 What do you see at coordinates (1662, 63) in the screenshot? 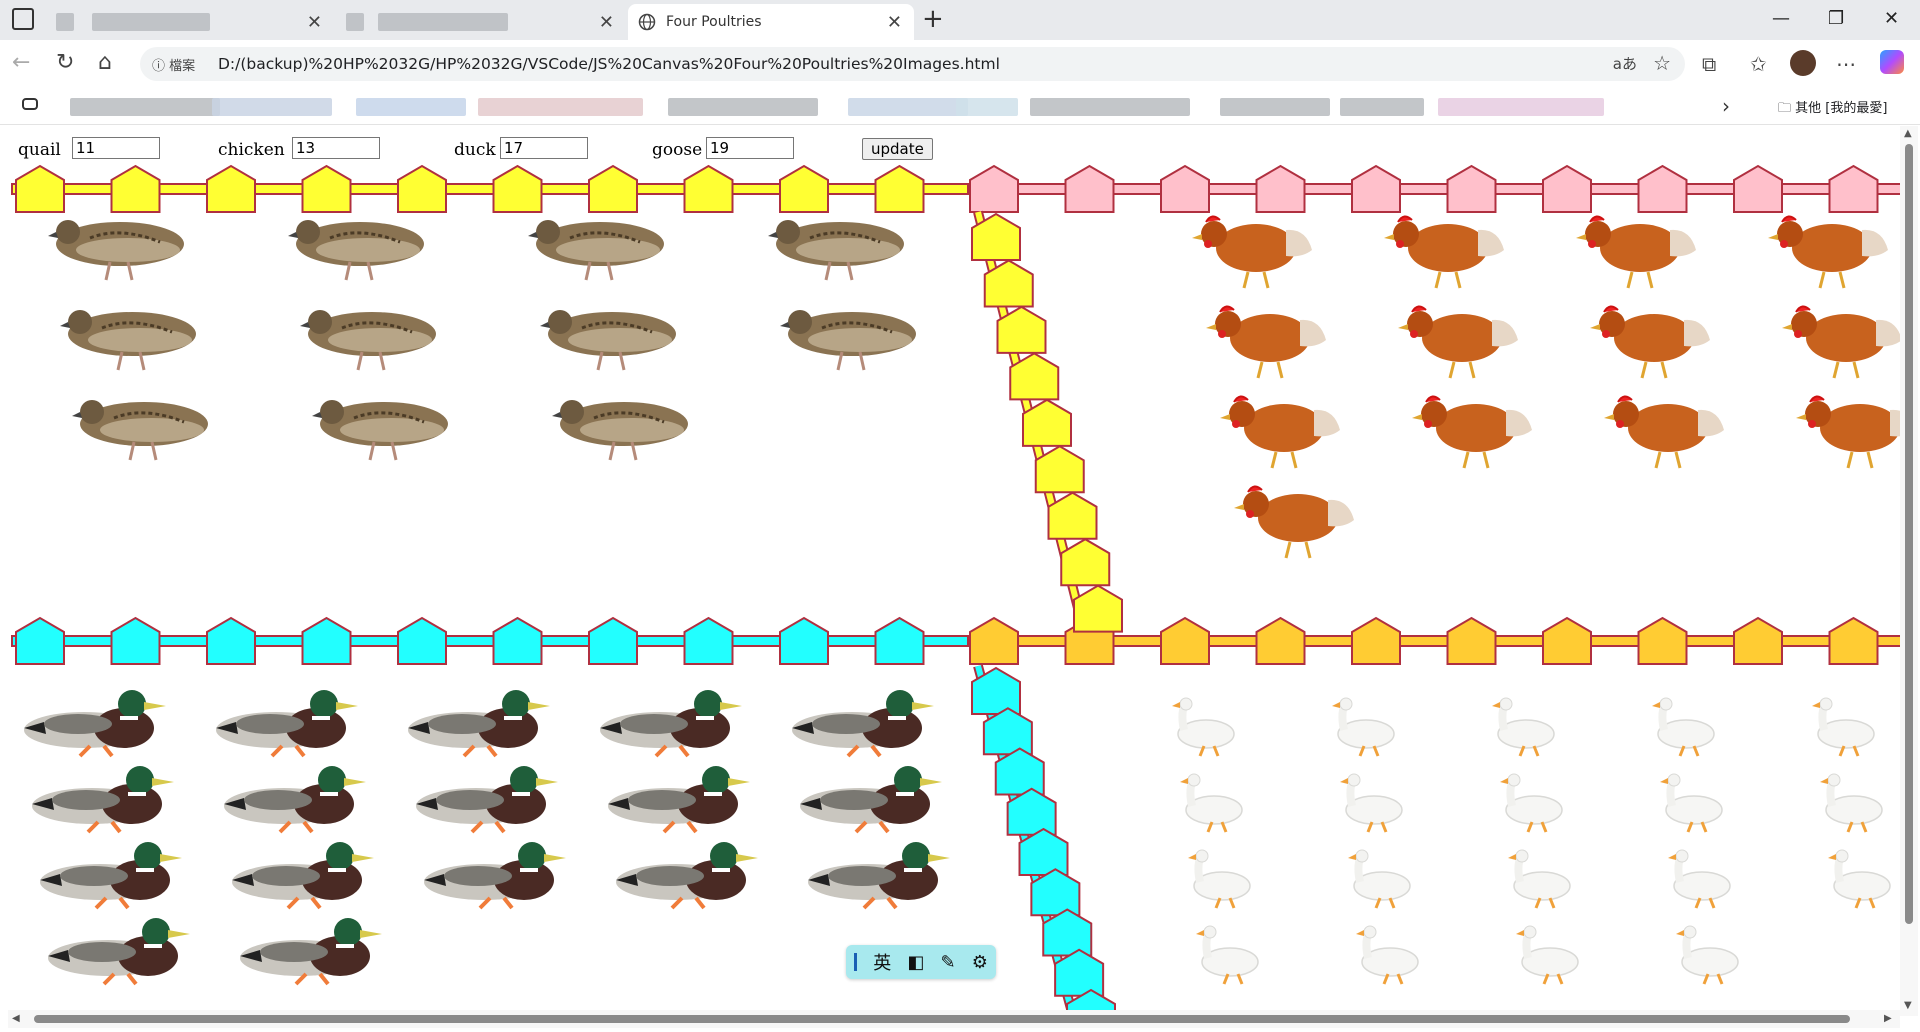
I see `favorite-star-icon: ☆` at bounding box center [1662, 63].